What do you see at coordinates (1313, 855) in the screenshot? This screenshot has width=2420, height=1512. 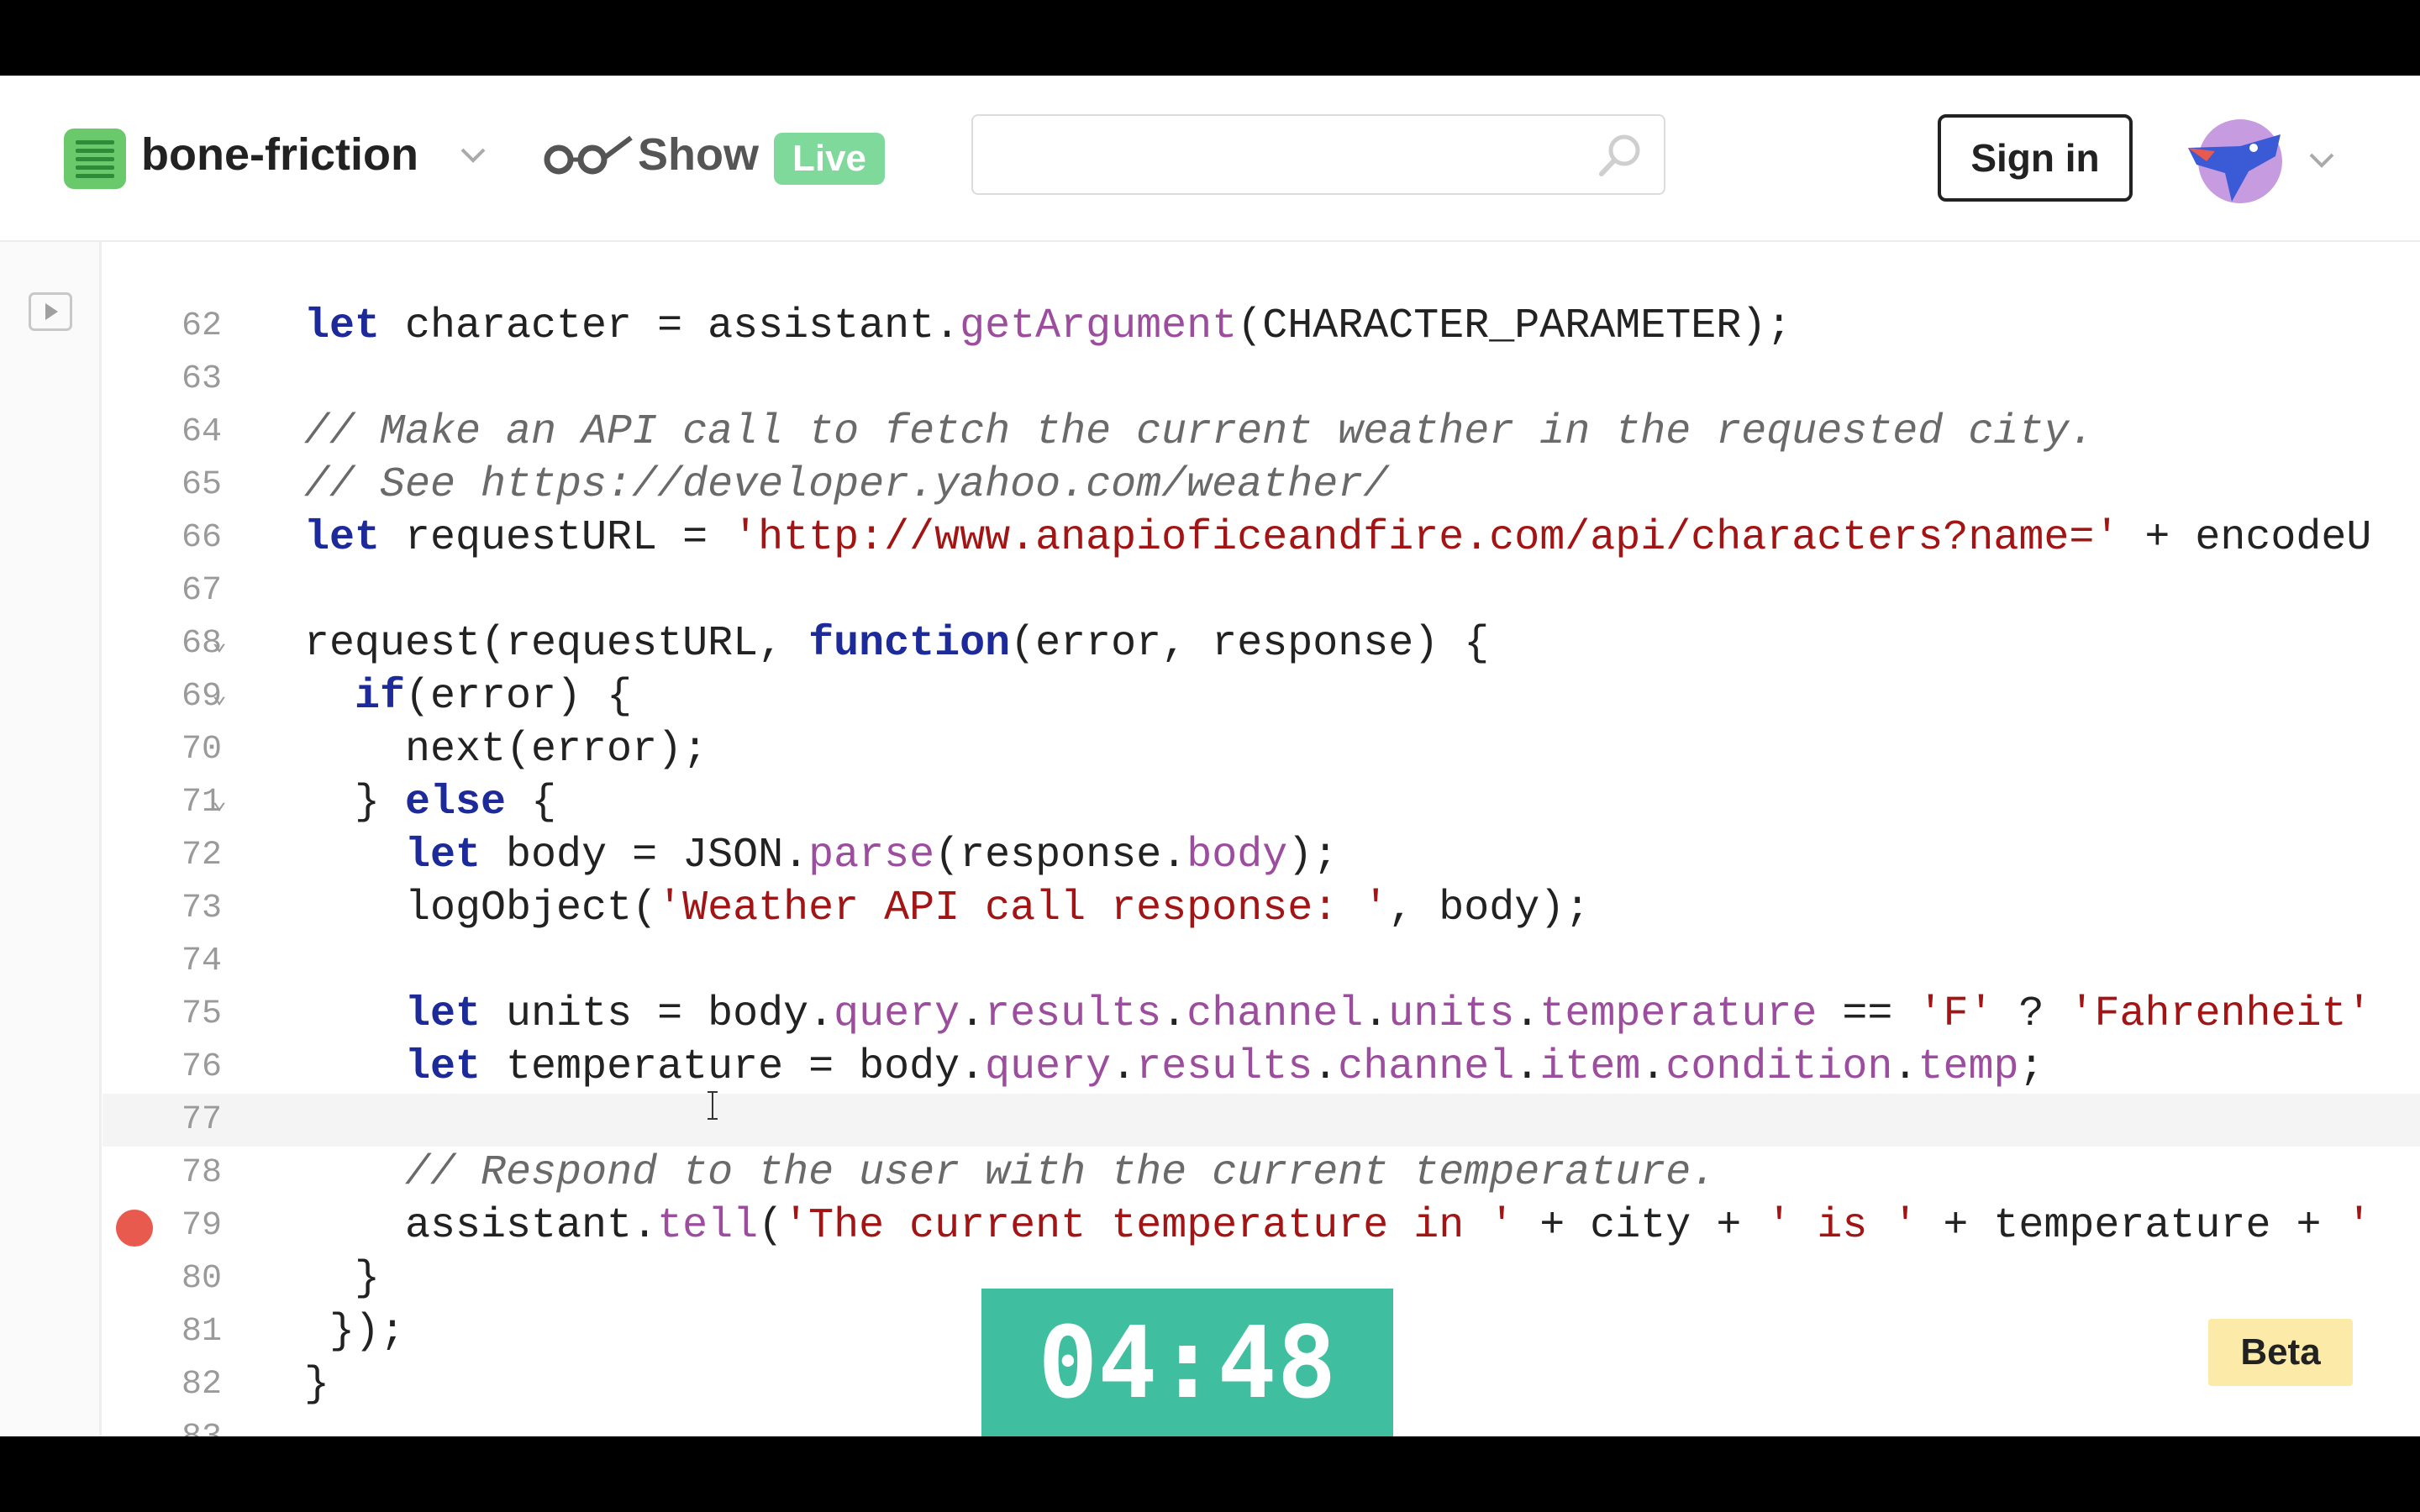 I see `code-token: );` at bounding box center [1313, 855].